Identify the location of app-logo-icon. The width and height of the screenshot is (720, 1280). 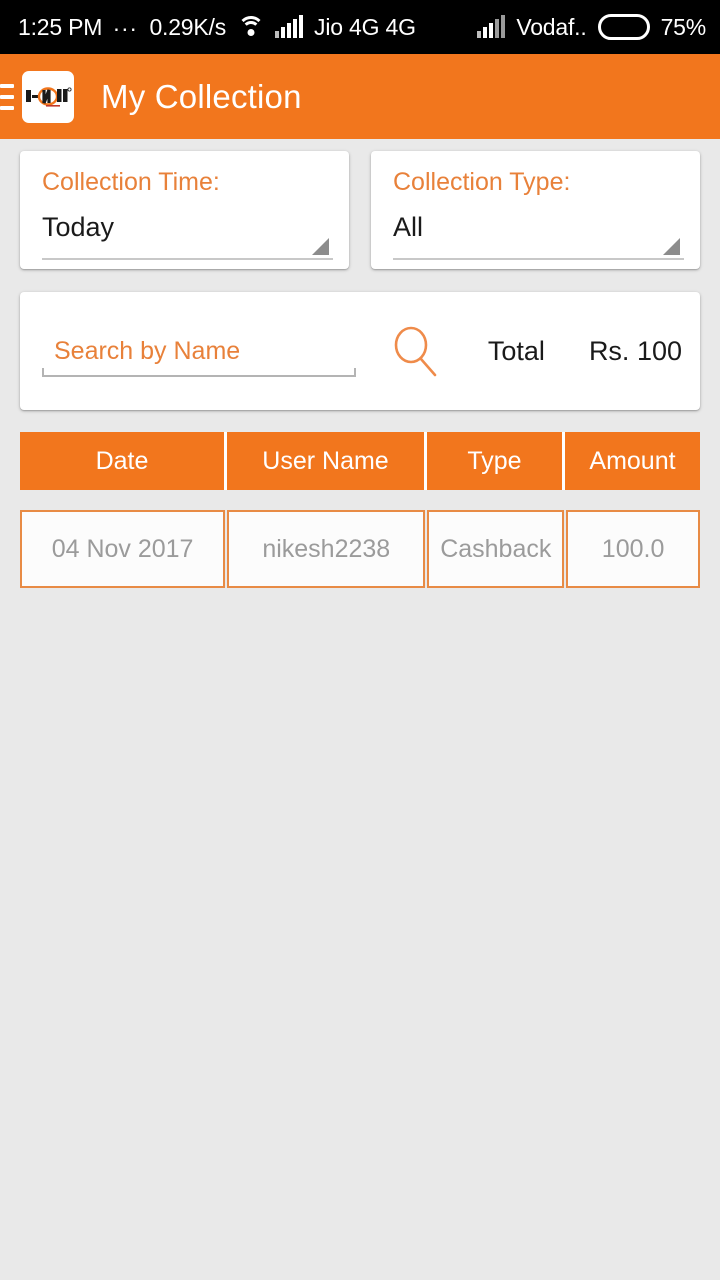
(48, 96).